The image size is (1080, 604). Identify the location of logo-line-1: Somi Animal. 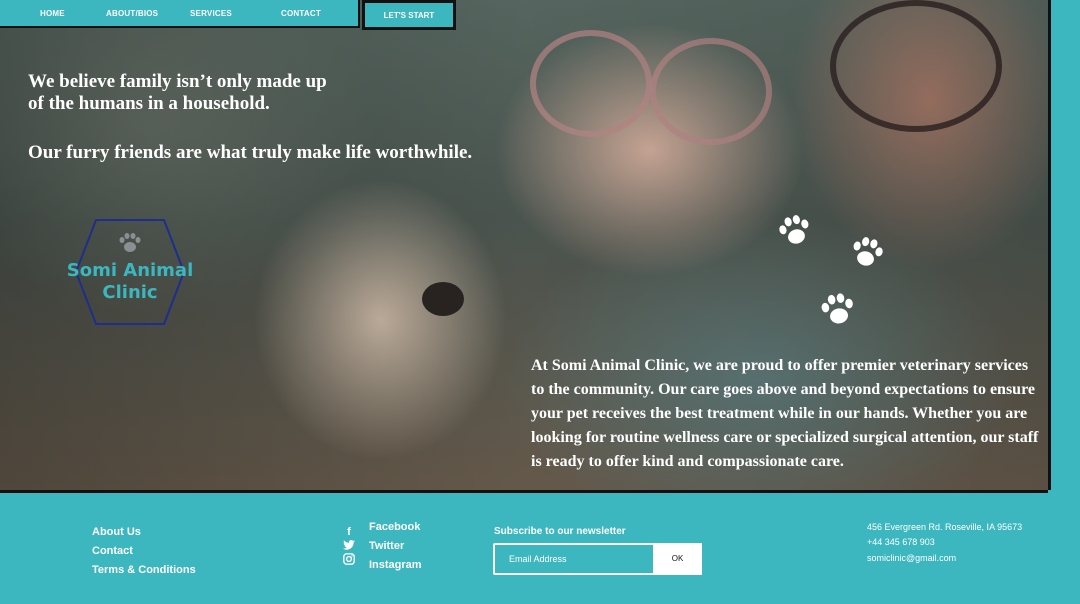
(130, 270).